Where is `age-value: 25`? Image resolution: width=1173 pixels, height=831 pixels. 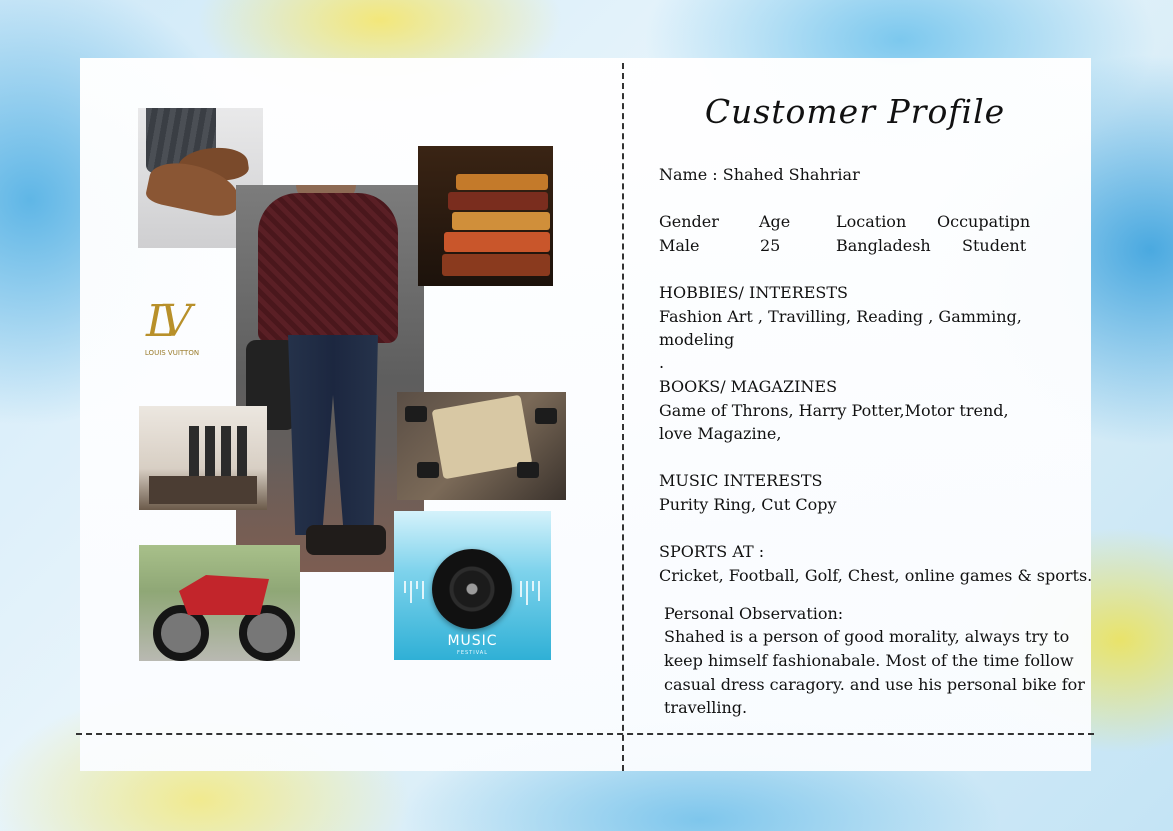 age-value: 25 is located at coordinates (770, 245).